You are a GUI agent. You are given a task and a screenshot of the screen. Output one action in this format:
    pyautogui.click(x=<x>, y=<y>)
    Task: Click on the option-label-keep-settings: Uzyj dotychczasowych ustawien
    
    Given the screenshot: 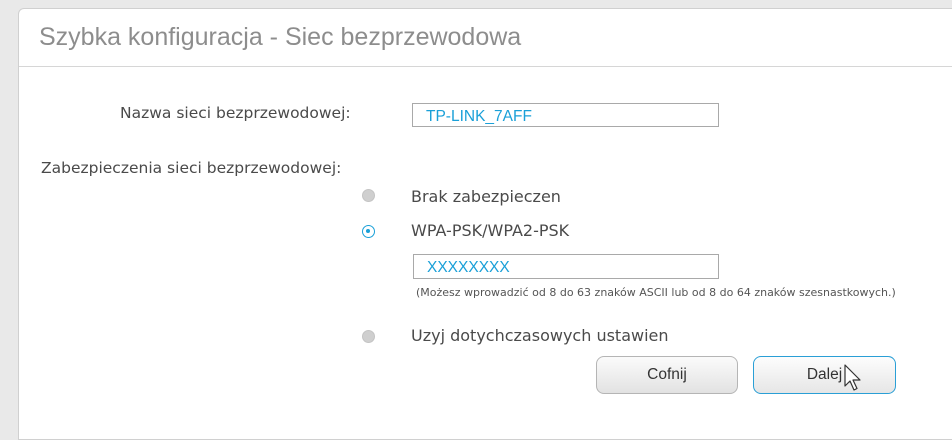 What is the action you would take?
    pyautogui.click(x=540, y=335)
    